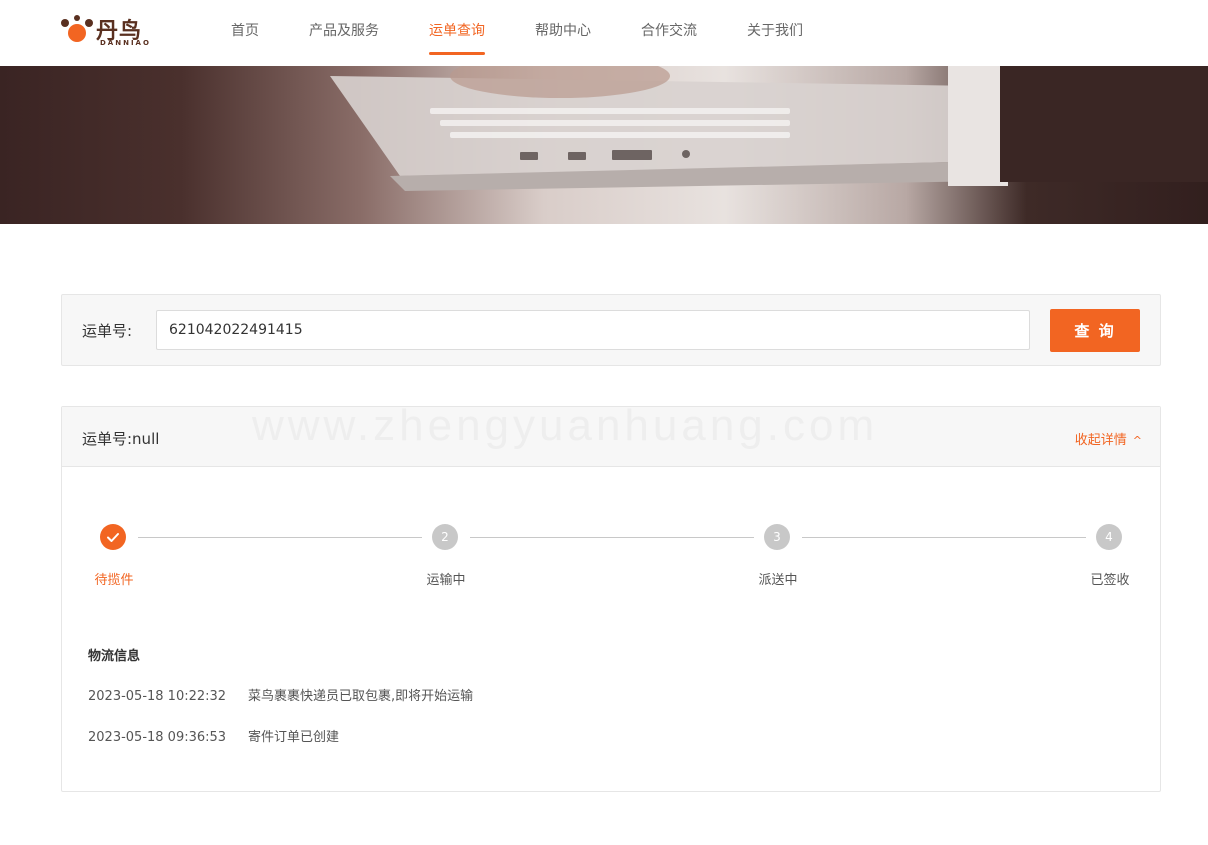 This screenshot has width=1208, height=845. I want to click on nav-active-indicator, so click(457, 53).